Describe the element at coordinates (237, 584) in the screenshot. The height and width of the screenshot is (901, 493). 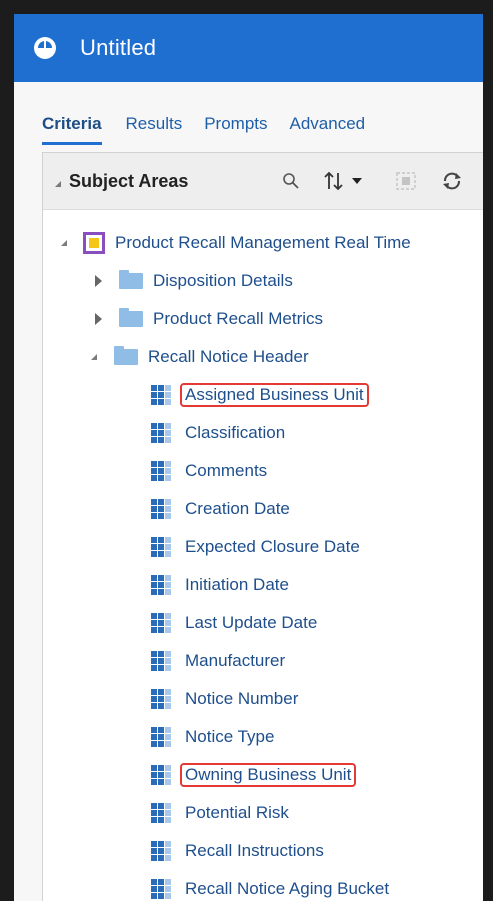
I see `tree-column-label: Initiation Date` at that location.